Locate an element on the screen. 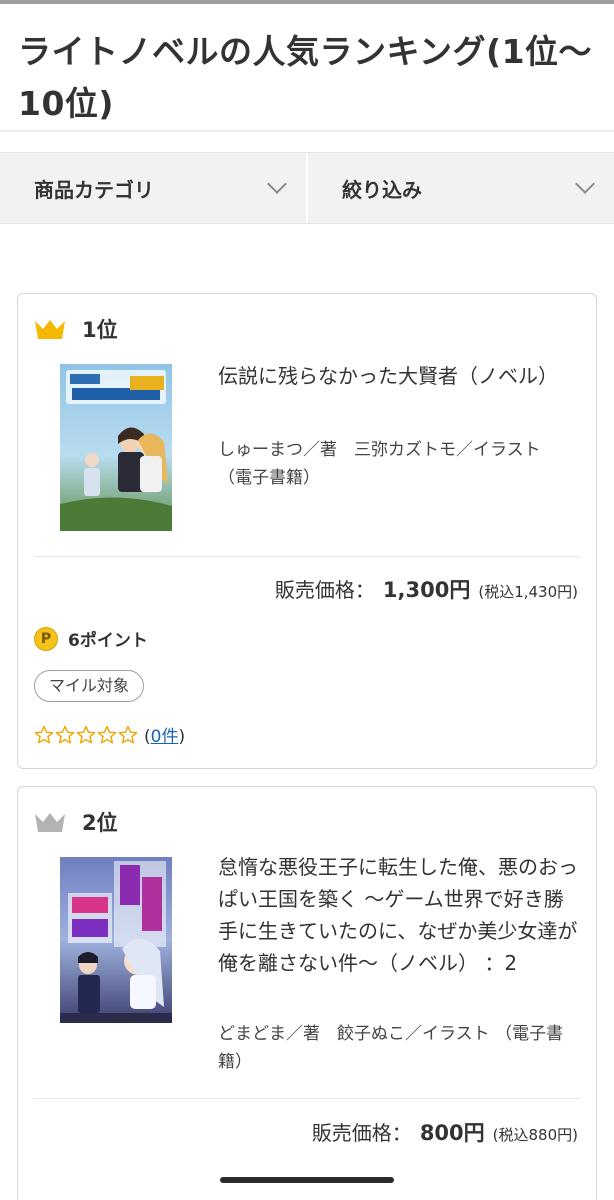 This screenshot has width=614, height=1200. book-author: どまどま／著 餃子ぬこ／イラスト （電子書籍） is located at coordinates (391, 1048).